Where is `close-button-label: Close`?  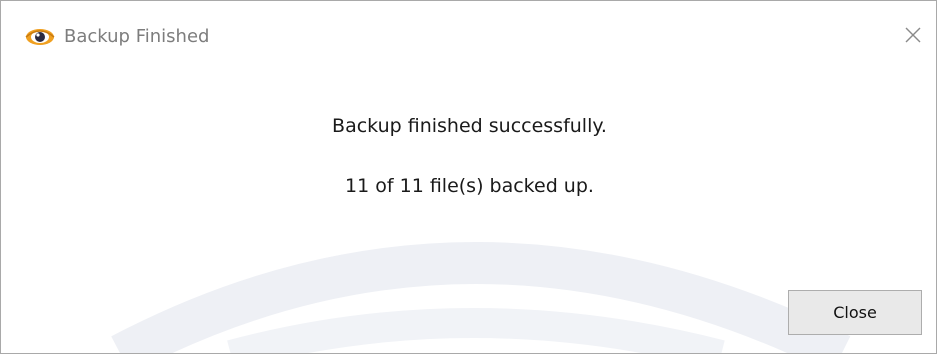
close-button-label: Close is located at coordinates (855, 312).